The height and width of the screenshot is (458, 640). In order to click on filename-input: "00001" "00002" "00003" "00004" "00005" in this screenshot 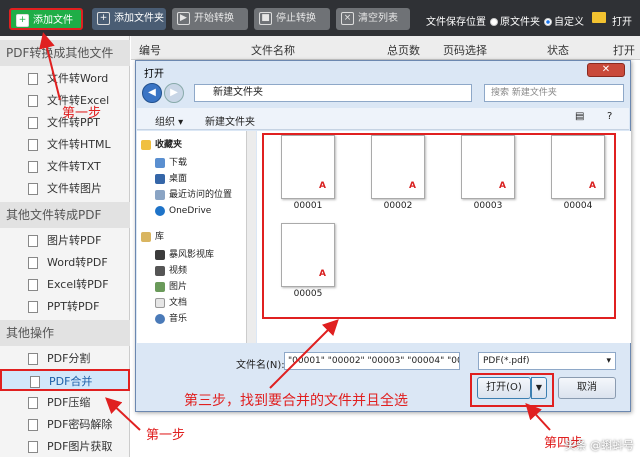, I will do `click(372, 361)`.